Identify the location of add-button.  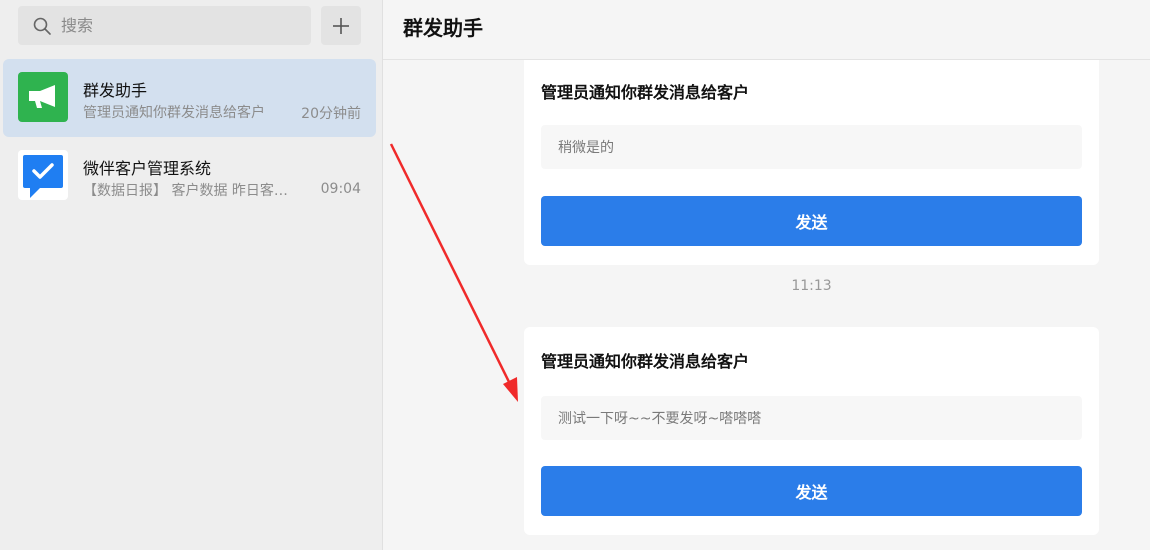
(341, 25).